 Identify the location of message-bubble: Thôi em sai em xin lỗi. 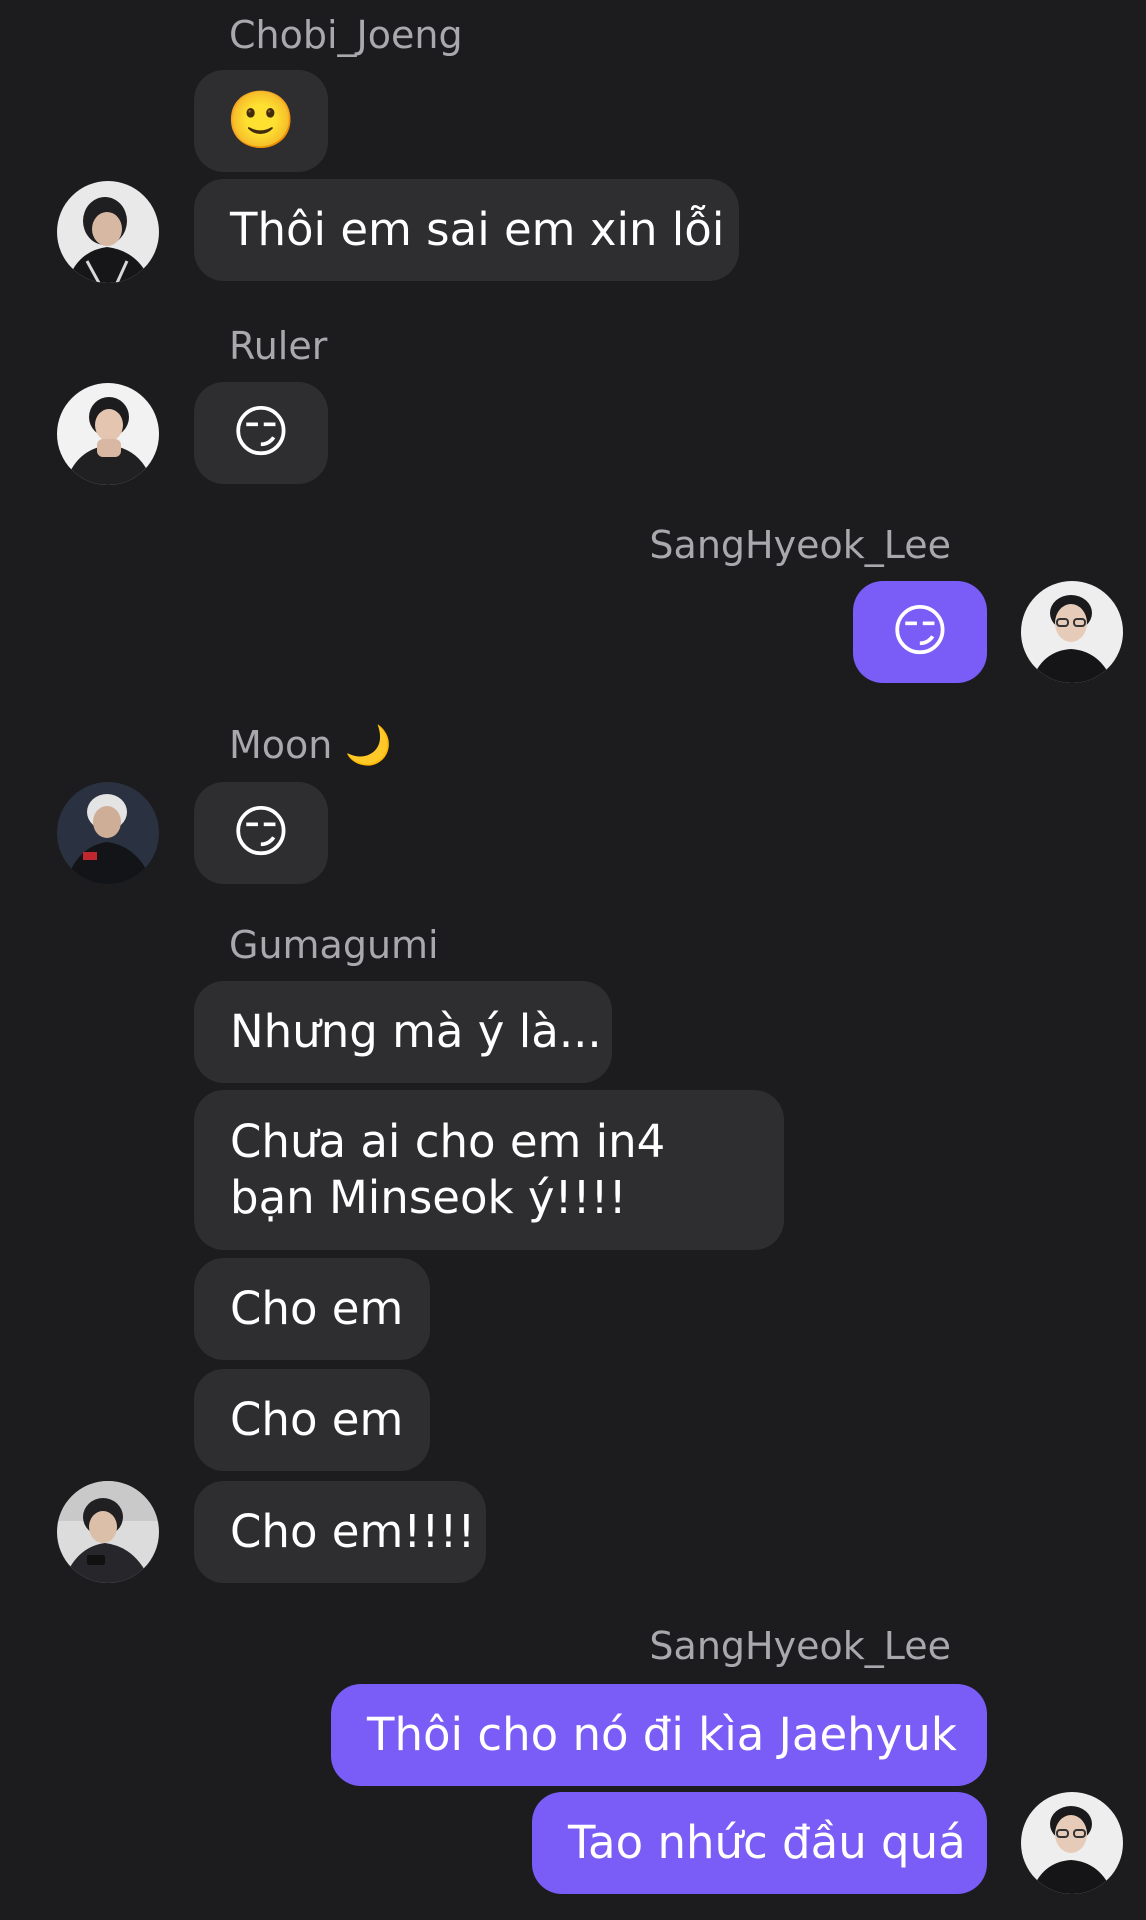
(466, 230).